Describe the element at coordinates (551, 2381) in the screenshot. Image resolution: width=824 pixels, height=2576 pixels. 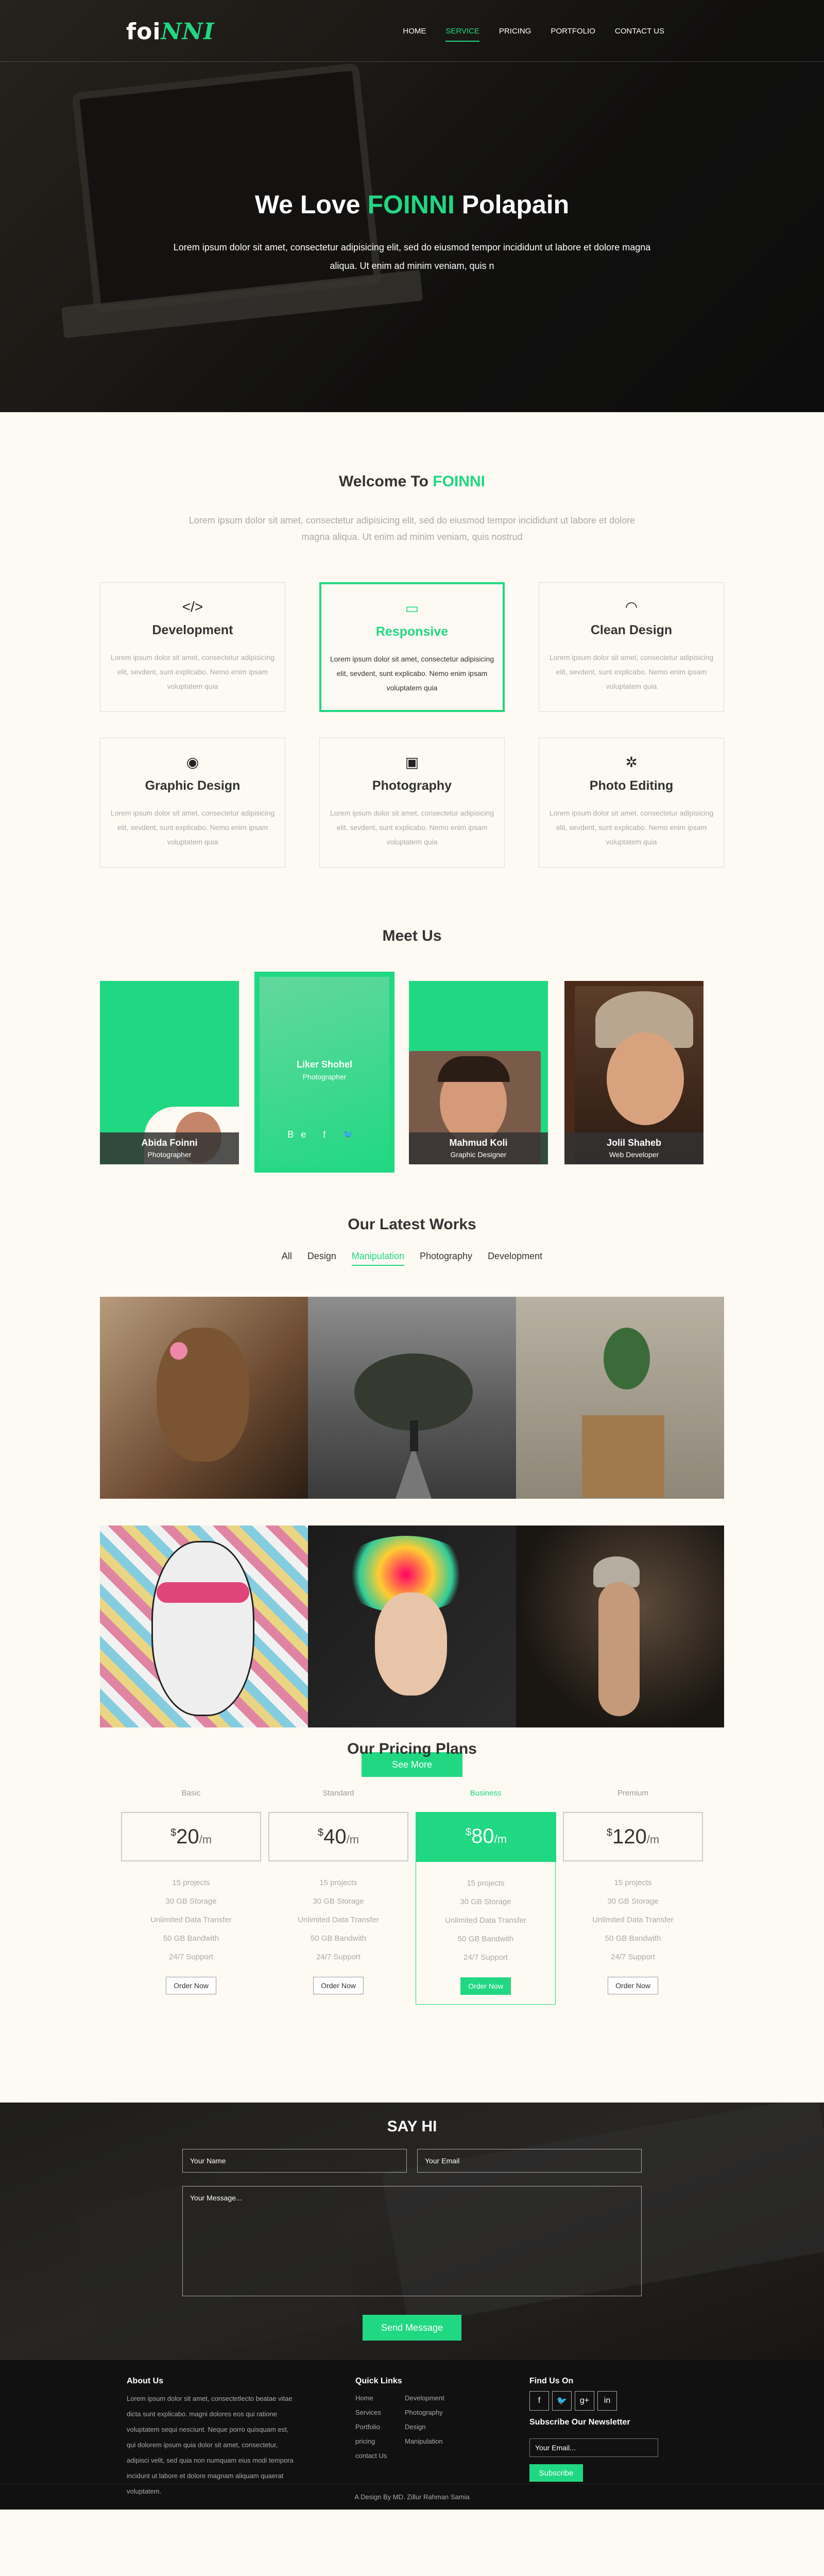
I see `footer-find-title: Find Us On` at that location.